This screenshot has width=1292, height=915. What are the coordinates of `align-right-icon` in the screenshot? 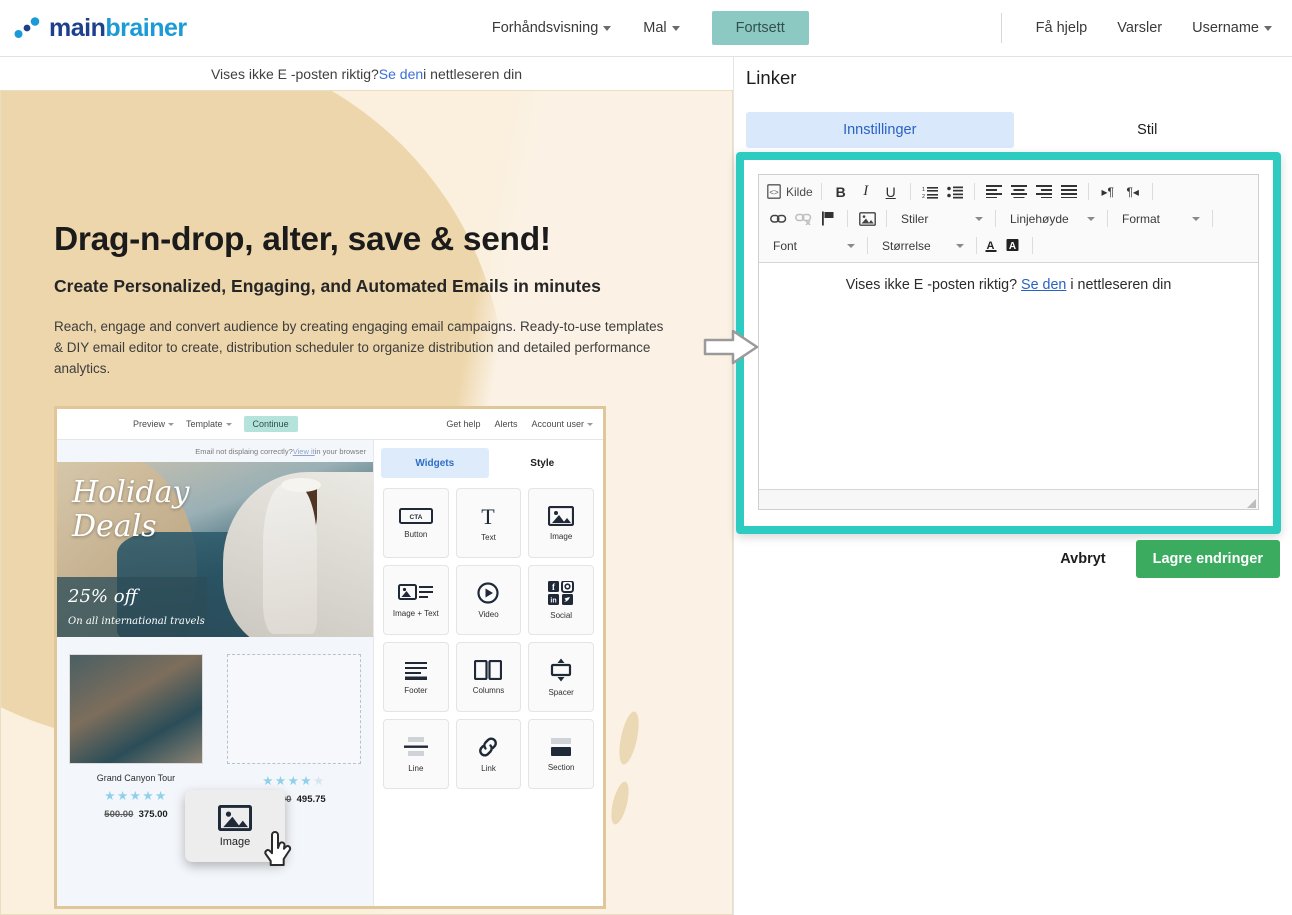 It's located at (1043, 191).